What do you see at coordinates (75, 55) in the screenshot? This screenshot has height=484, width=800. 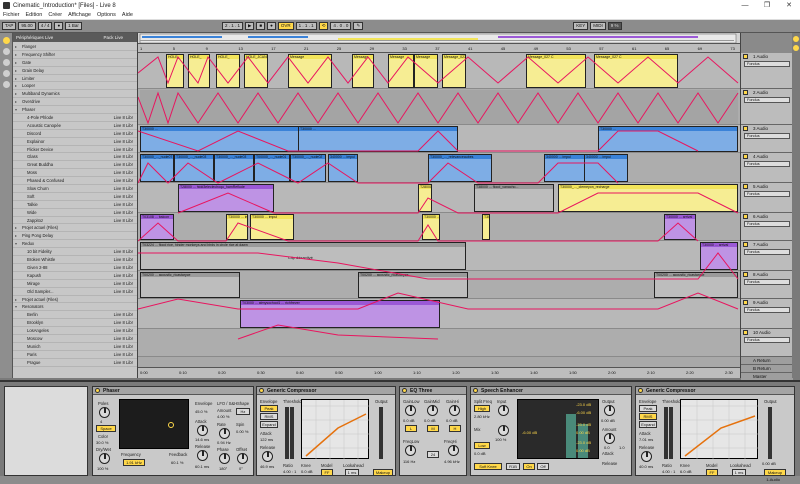 I see `browser-item: ▸ Frequency Shifter` at bounding box center [75, 55].